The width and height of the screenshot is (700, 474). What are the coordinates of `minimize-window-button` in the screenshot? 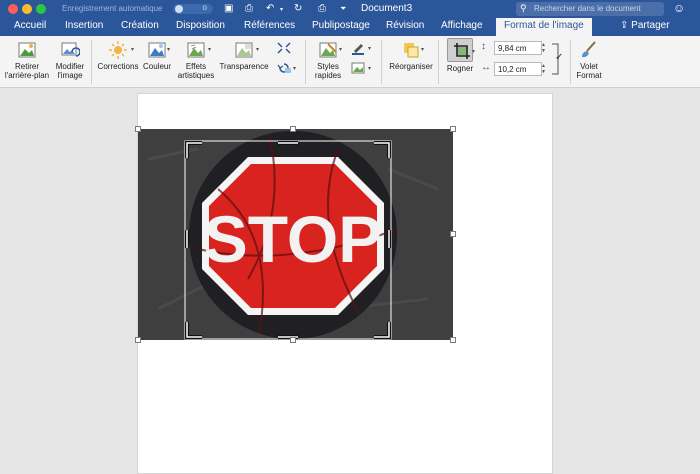 It's located at (27, 9).